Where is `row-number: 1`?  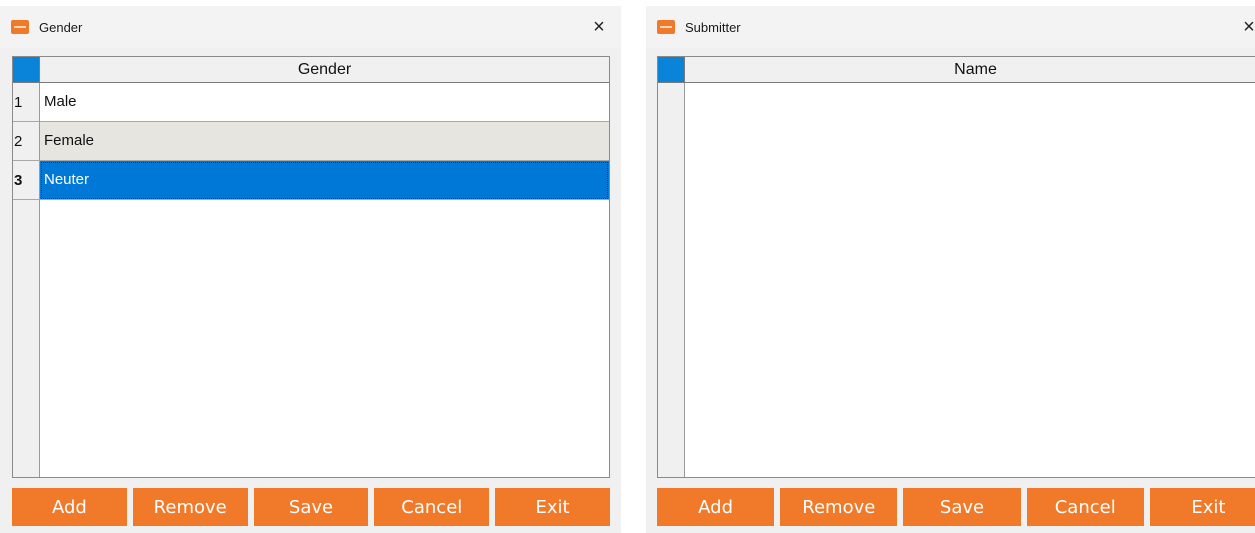 row-number: 1 is located at coordinates (26, 102).